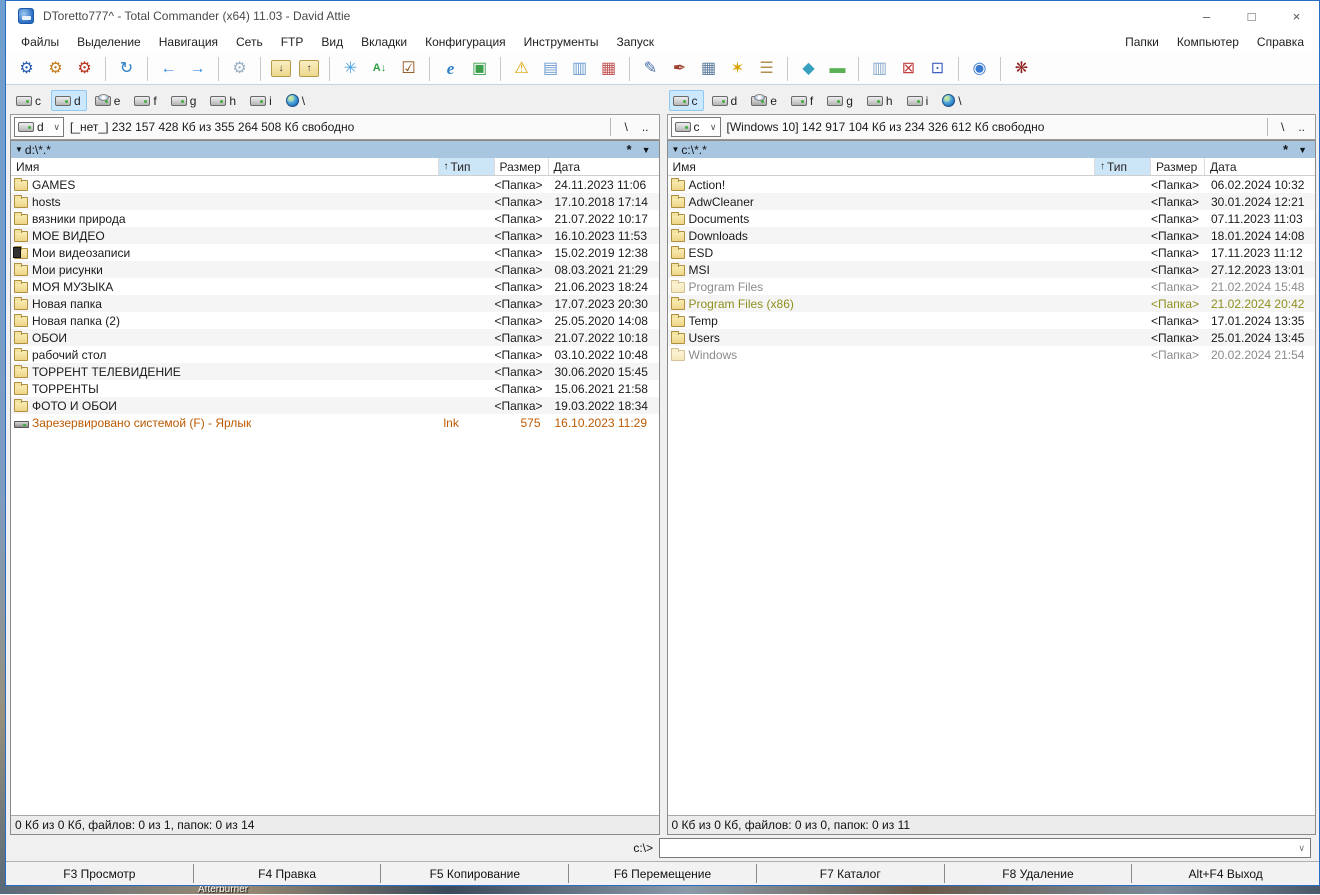 Image resolution: width=1320 pixels, height=895 pixels. Describe the element at coordinates (335, 354) in the screenshot. I see `file-row: рабочий стол <Папка> 03.10.2022 10:48` at that location.